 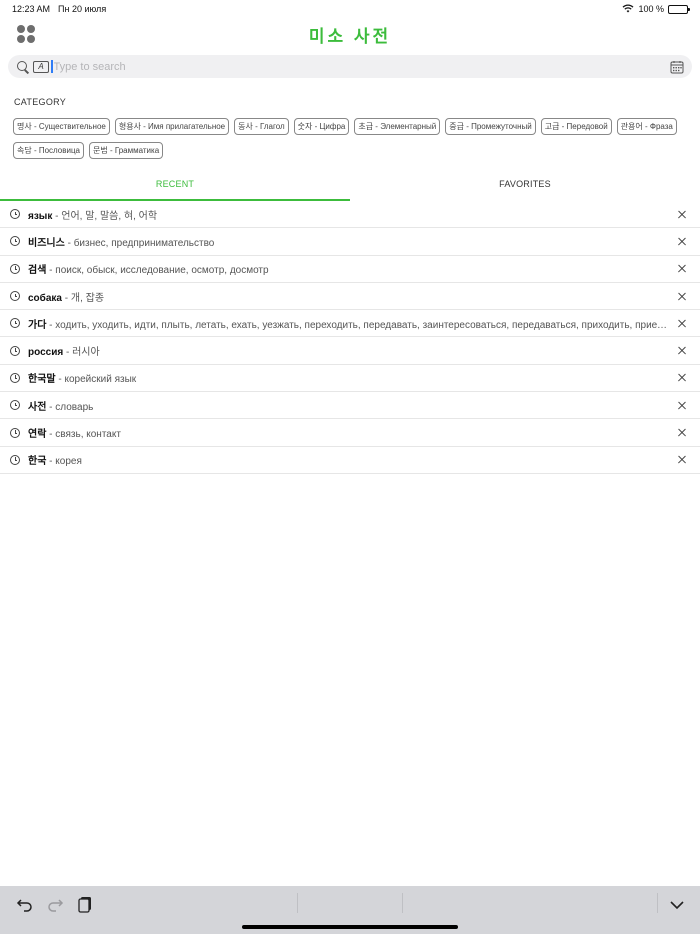 I want to click on battery-icon, so click(x=679, y=9).